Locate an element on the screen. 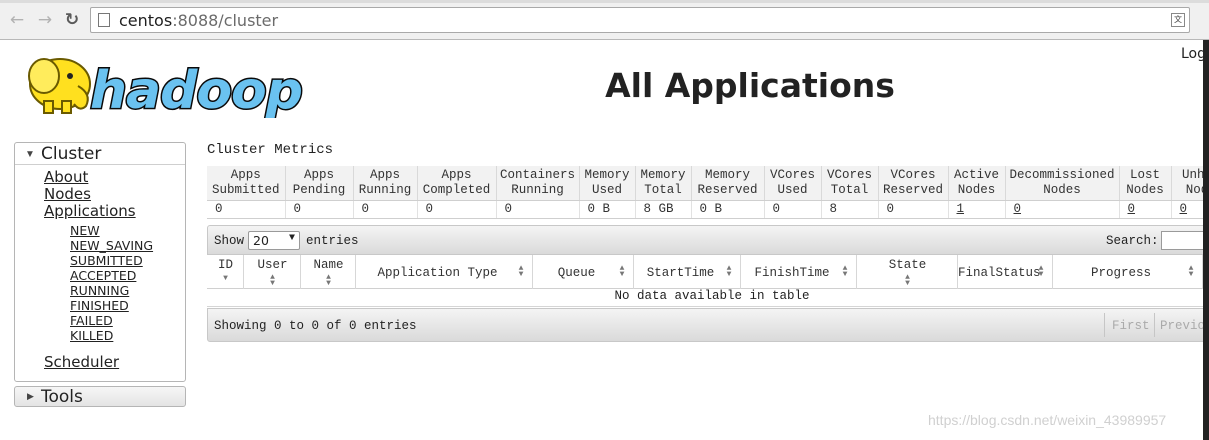 The height and width of the screenshot is (440, 1209). metrics-value-cell: 1 is located at coordinates (977, 209).